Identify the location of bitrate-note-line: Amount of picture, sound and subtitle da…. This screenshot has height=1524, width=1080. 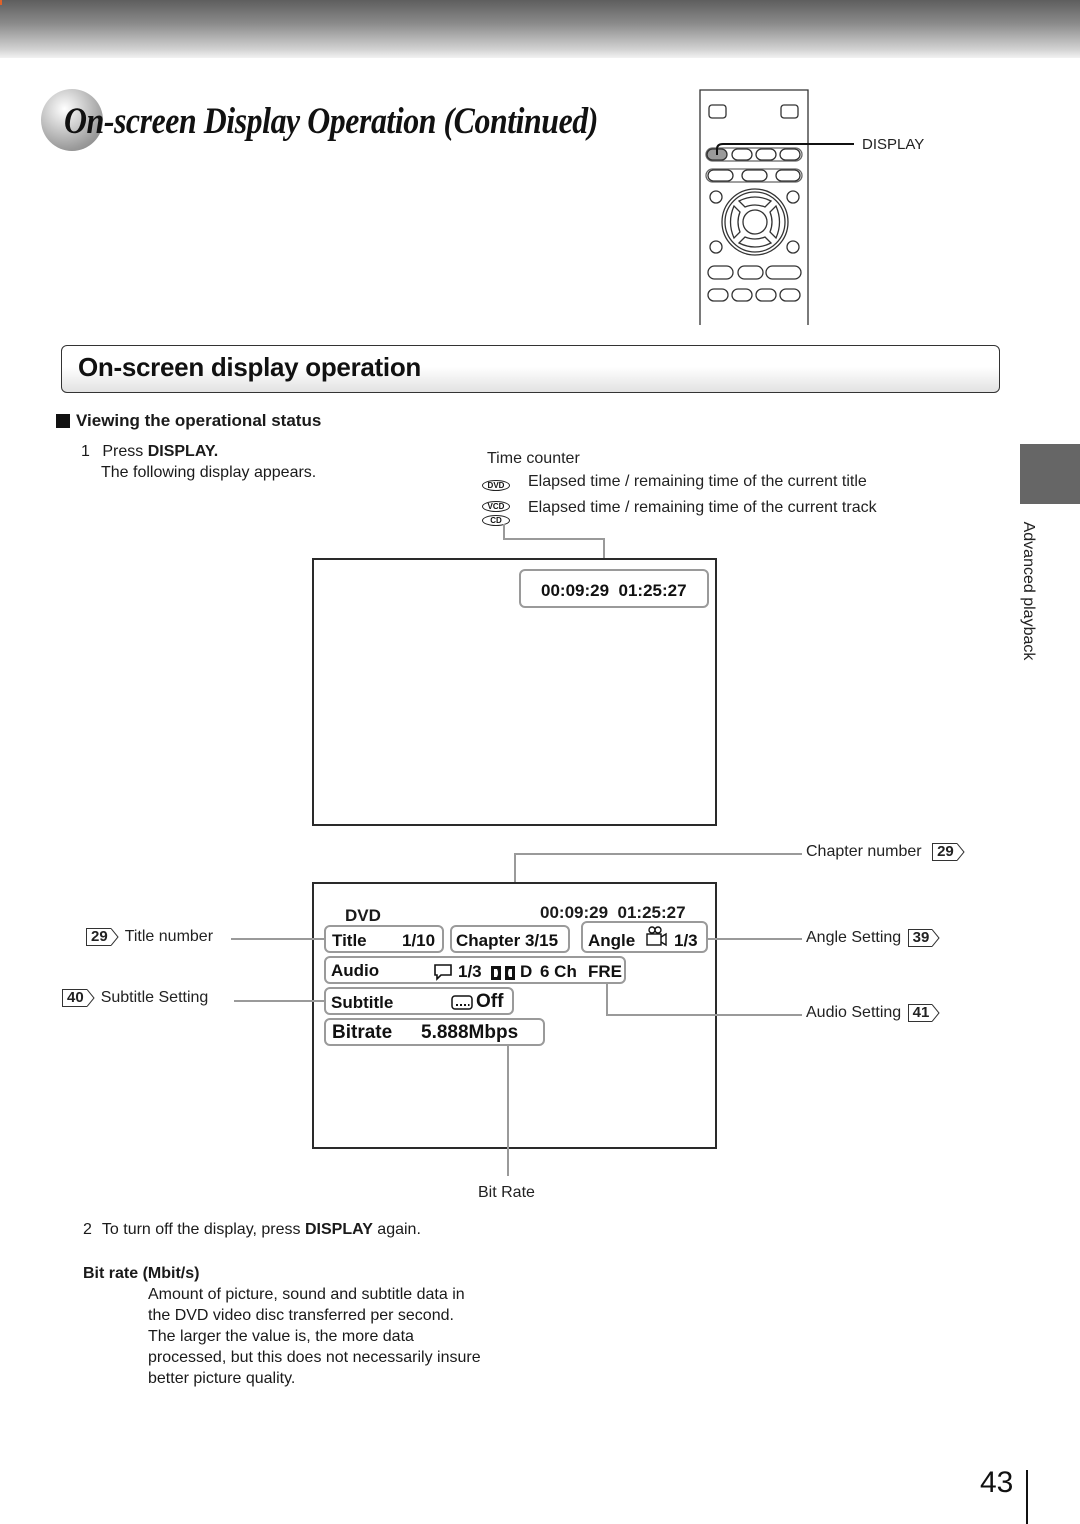
(306, 1294).